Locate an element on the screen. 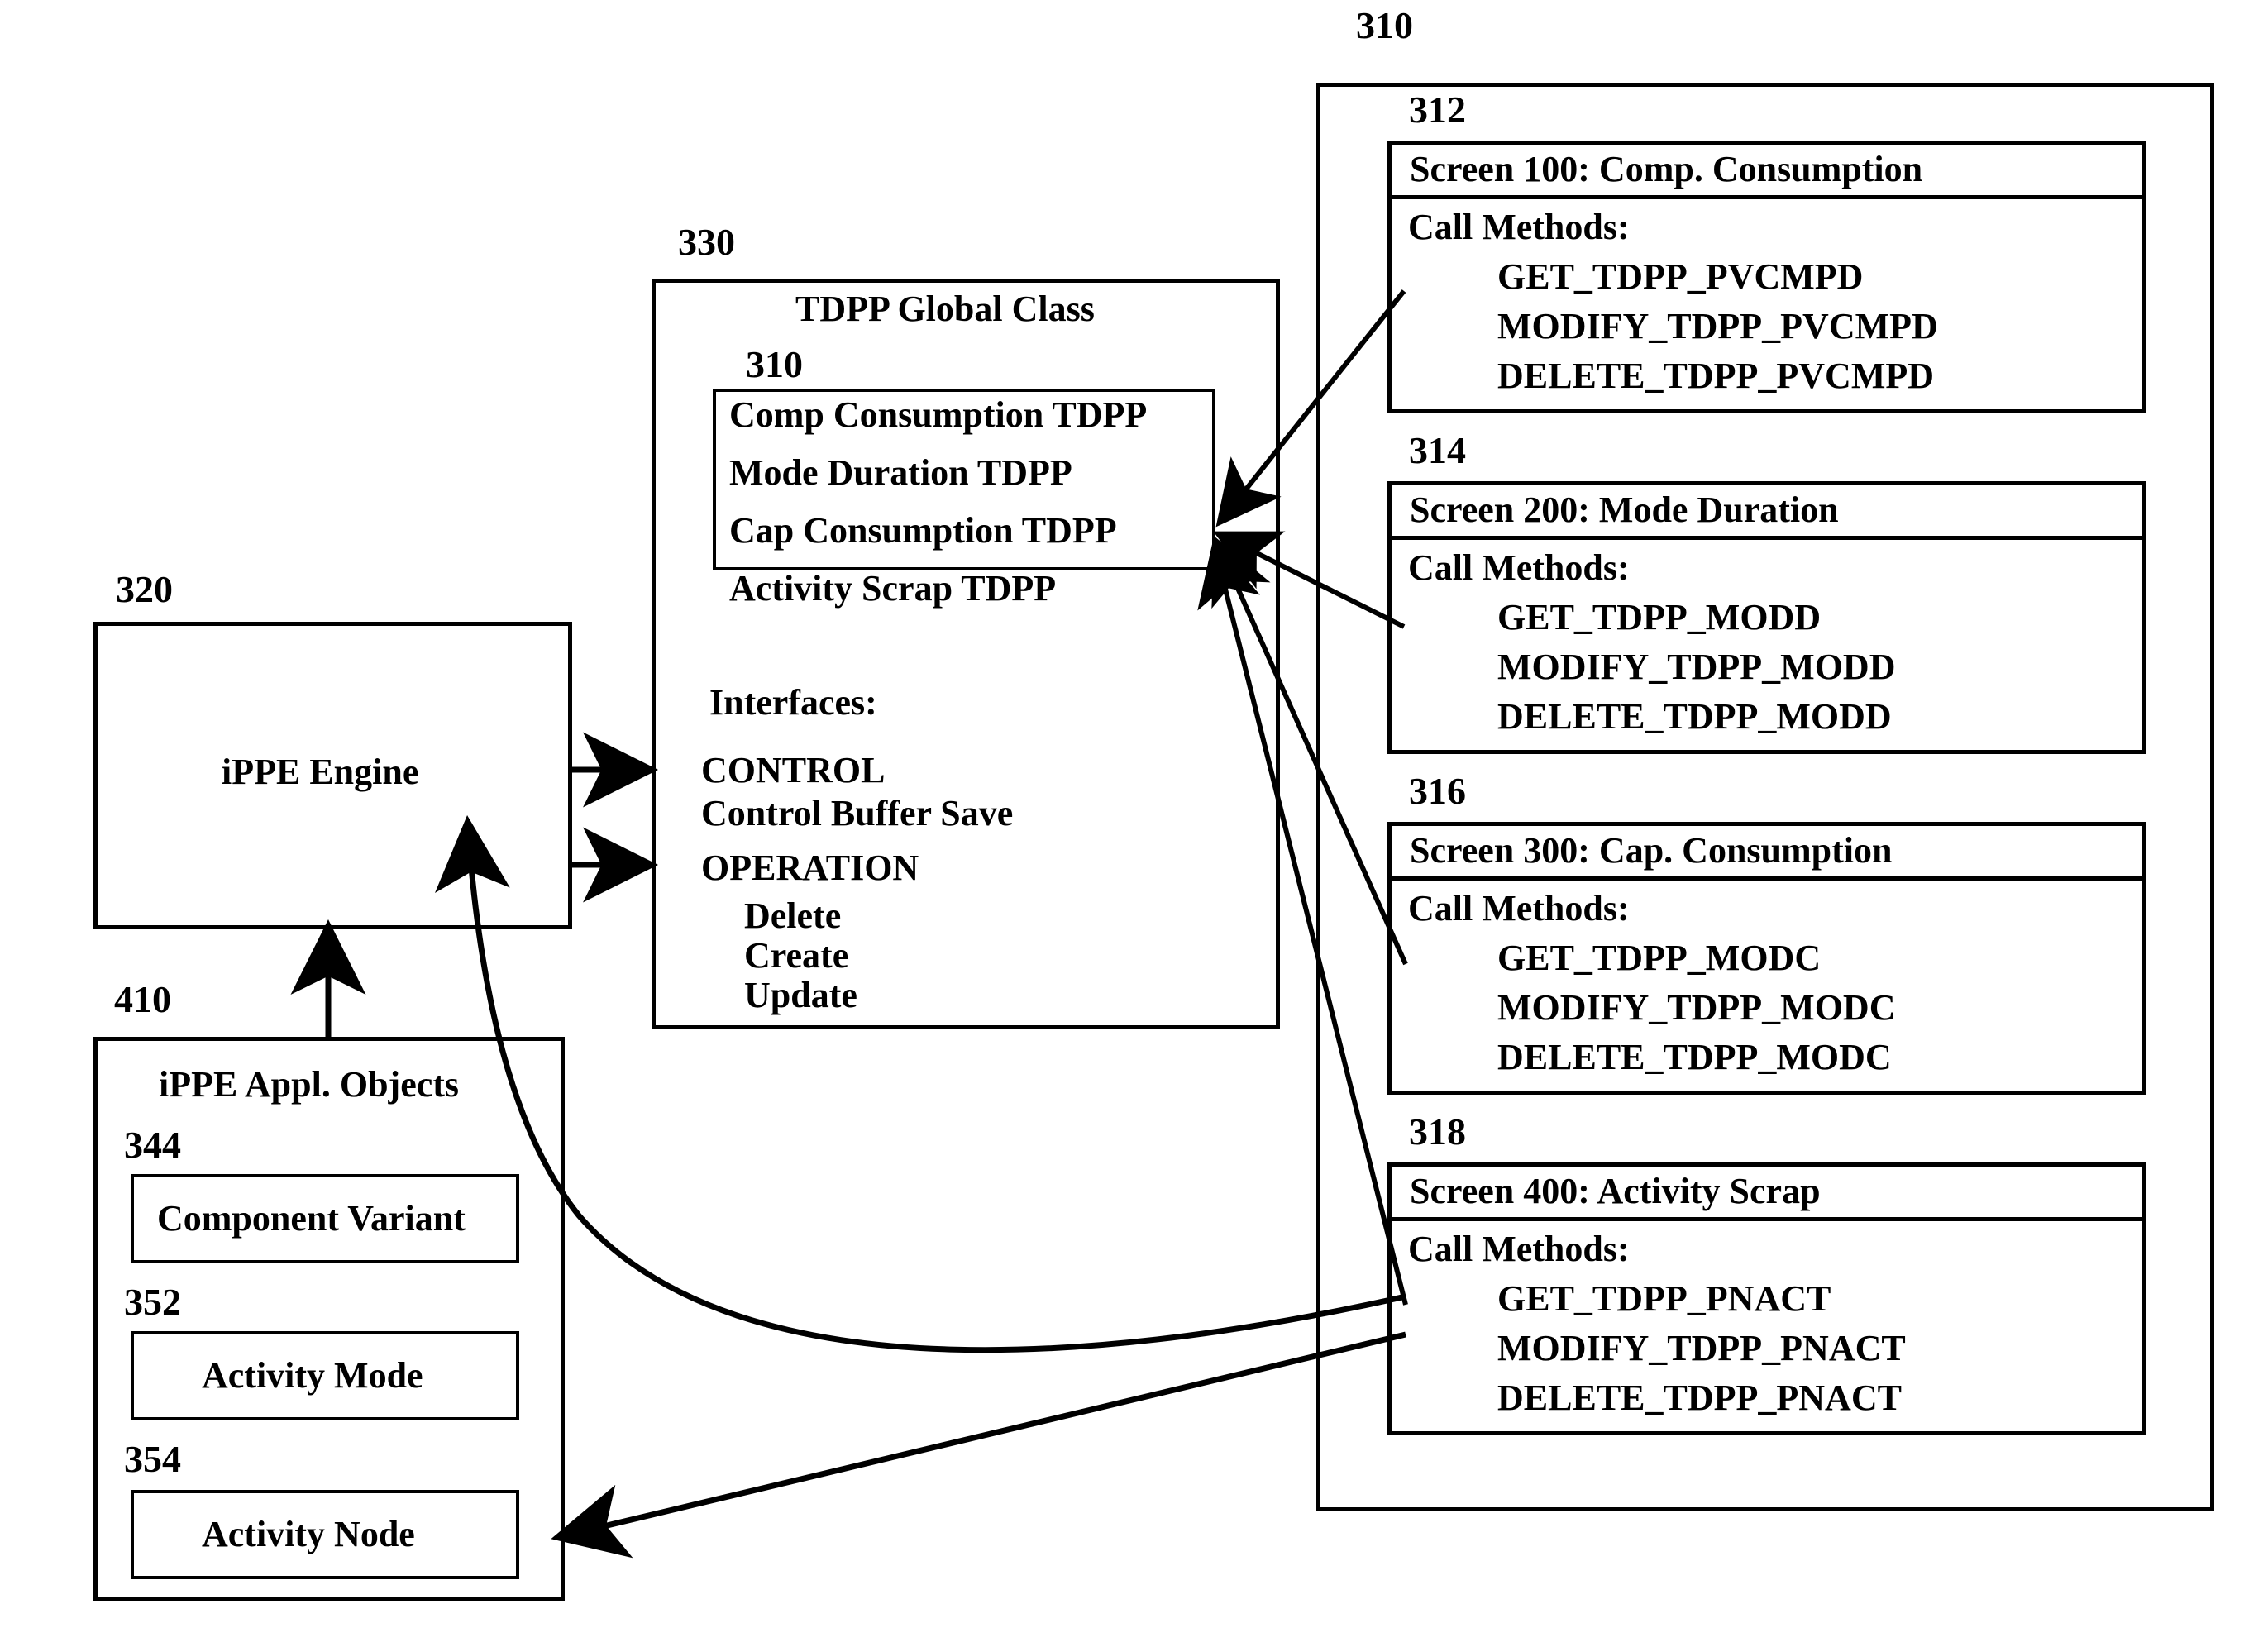  screen-312-title: Screen 100: Comp. Consumption is located at coordinates (1666, 169).